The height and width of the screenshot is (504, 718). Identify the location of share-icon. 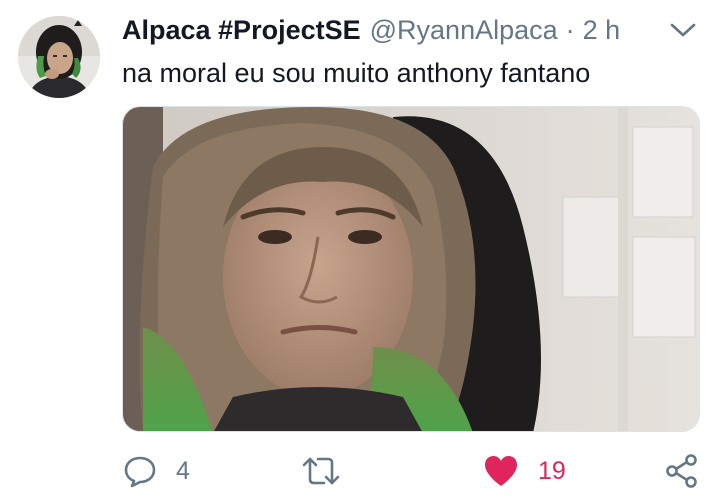
(681, 471).